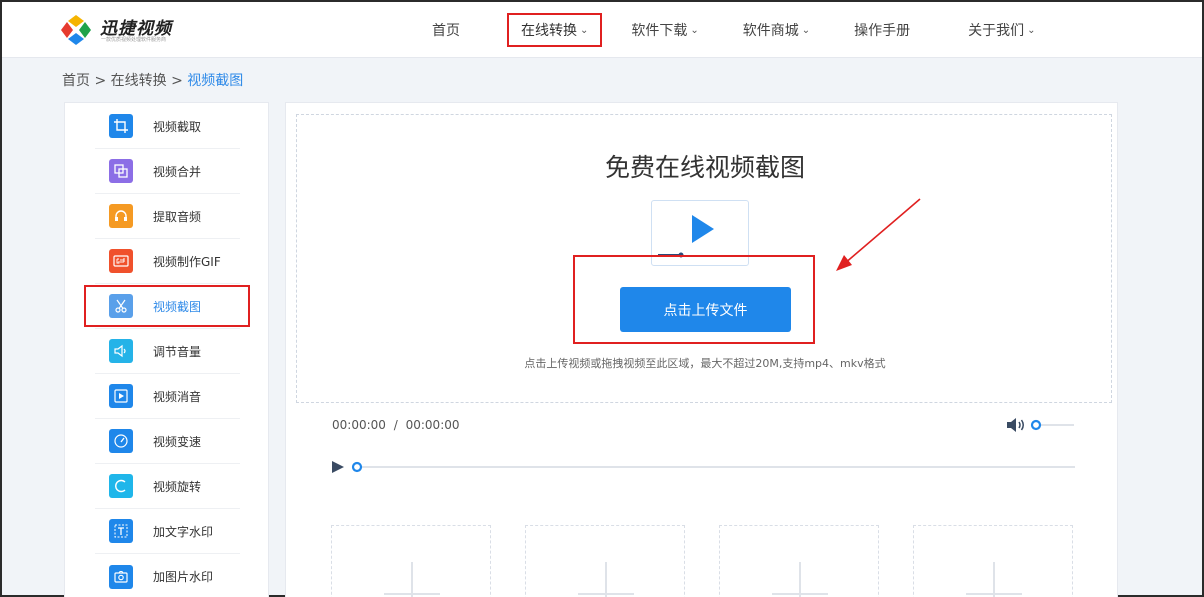 The width and height of the screenshot is (1204, 597). Describe the element at coordinates (121, 126) in the screenshot. I see `crop-icon` at that location.